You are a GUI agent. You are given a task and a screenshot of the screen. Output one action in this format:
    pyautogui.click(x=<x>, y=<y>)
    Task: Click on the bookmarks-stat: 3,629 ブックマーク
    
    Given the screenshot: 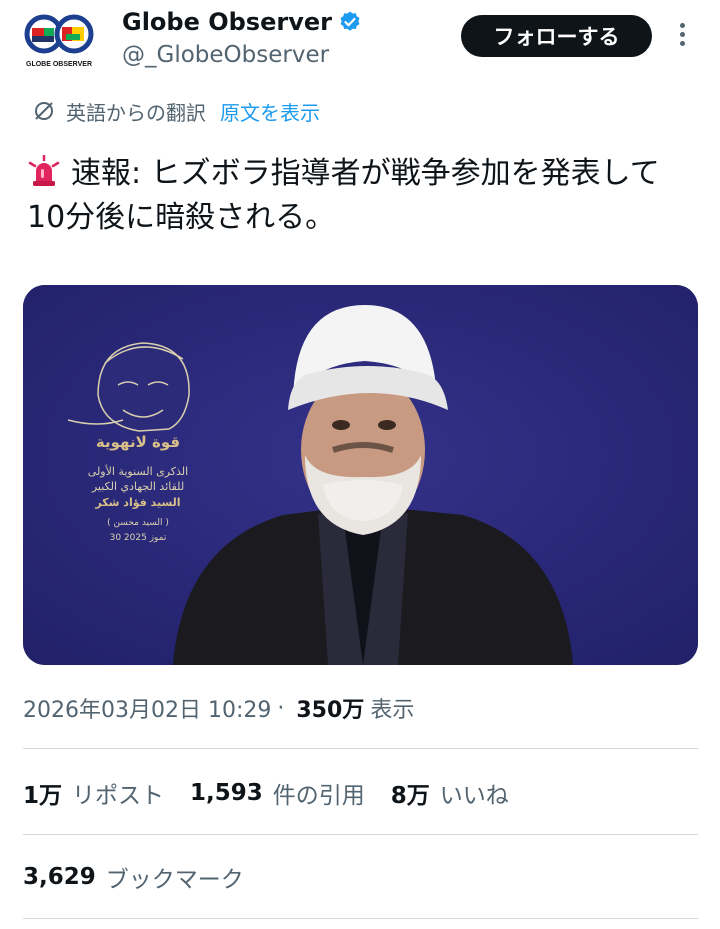 What is the action you would take?
    pyautogui.click(x=133, y=877)
    